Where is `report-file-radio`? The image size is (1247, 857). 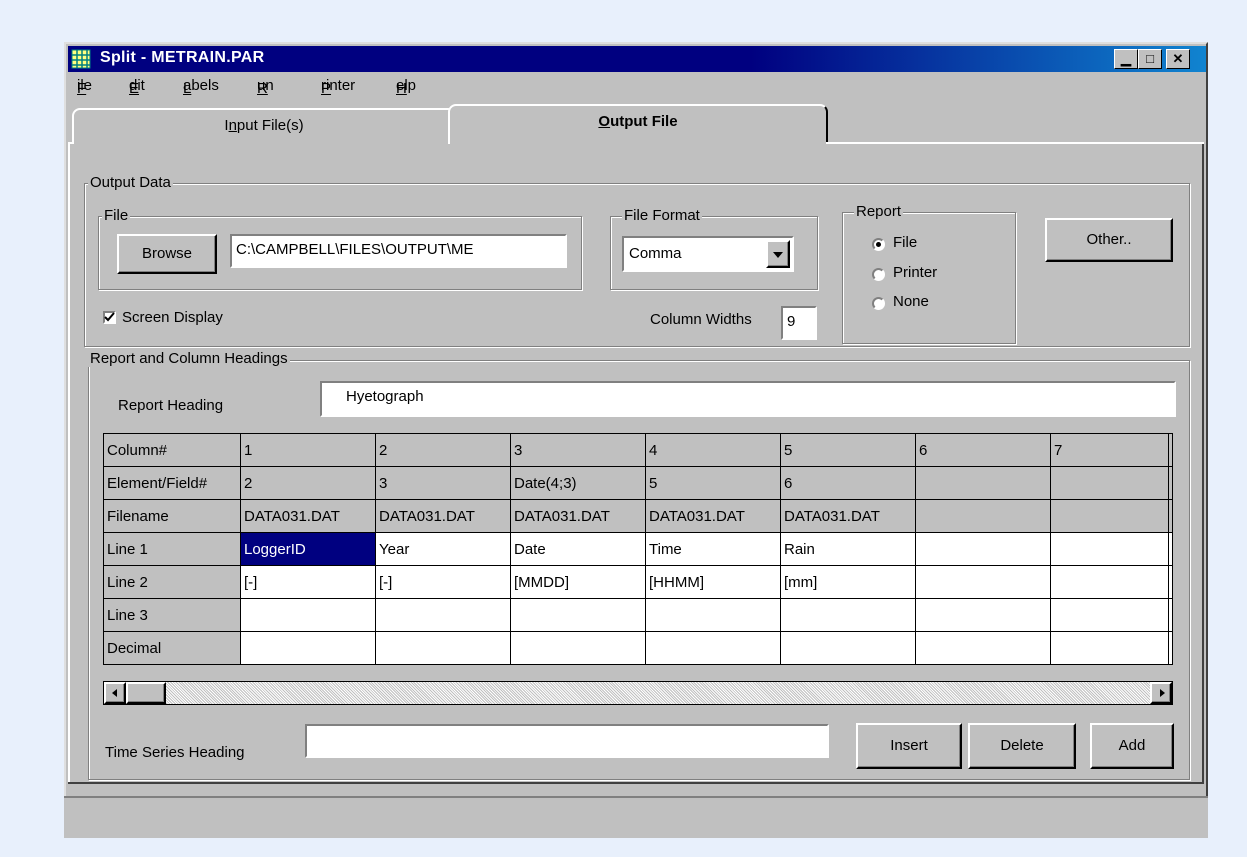 report-file-radio is located at coordinates (878, 244).